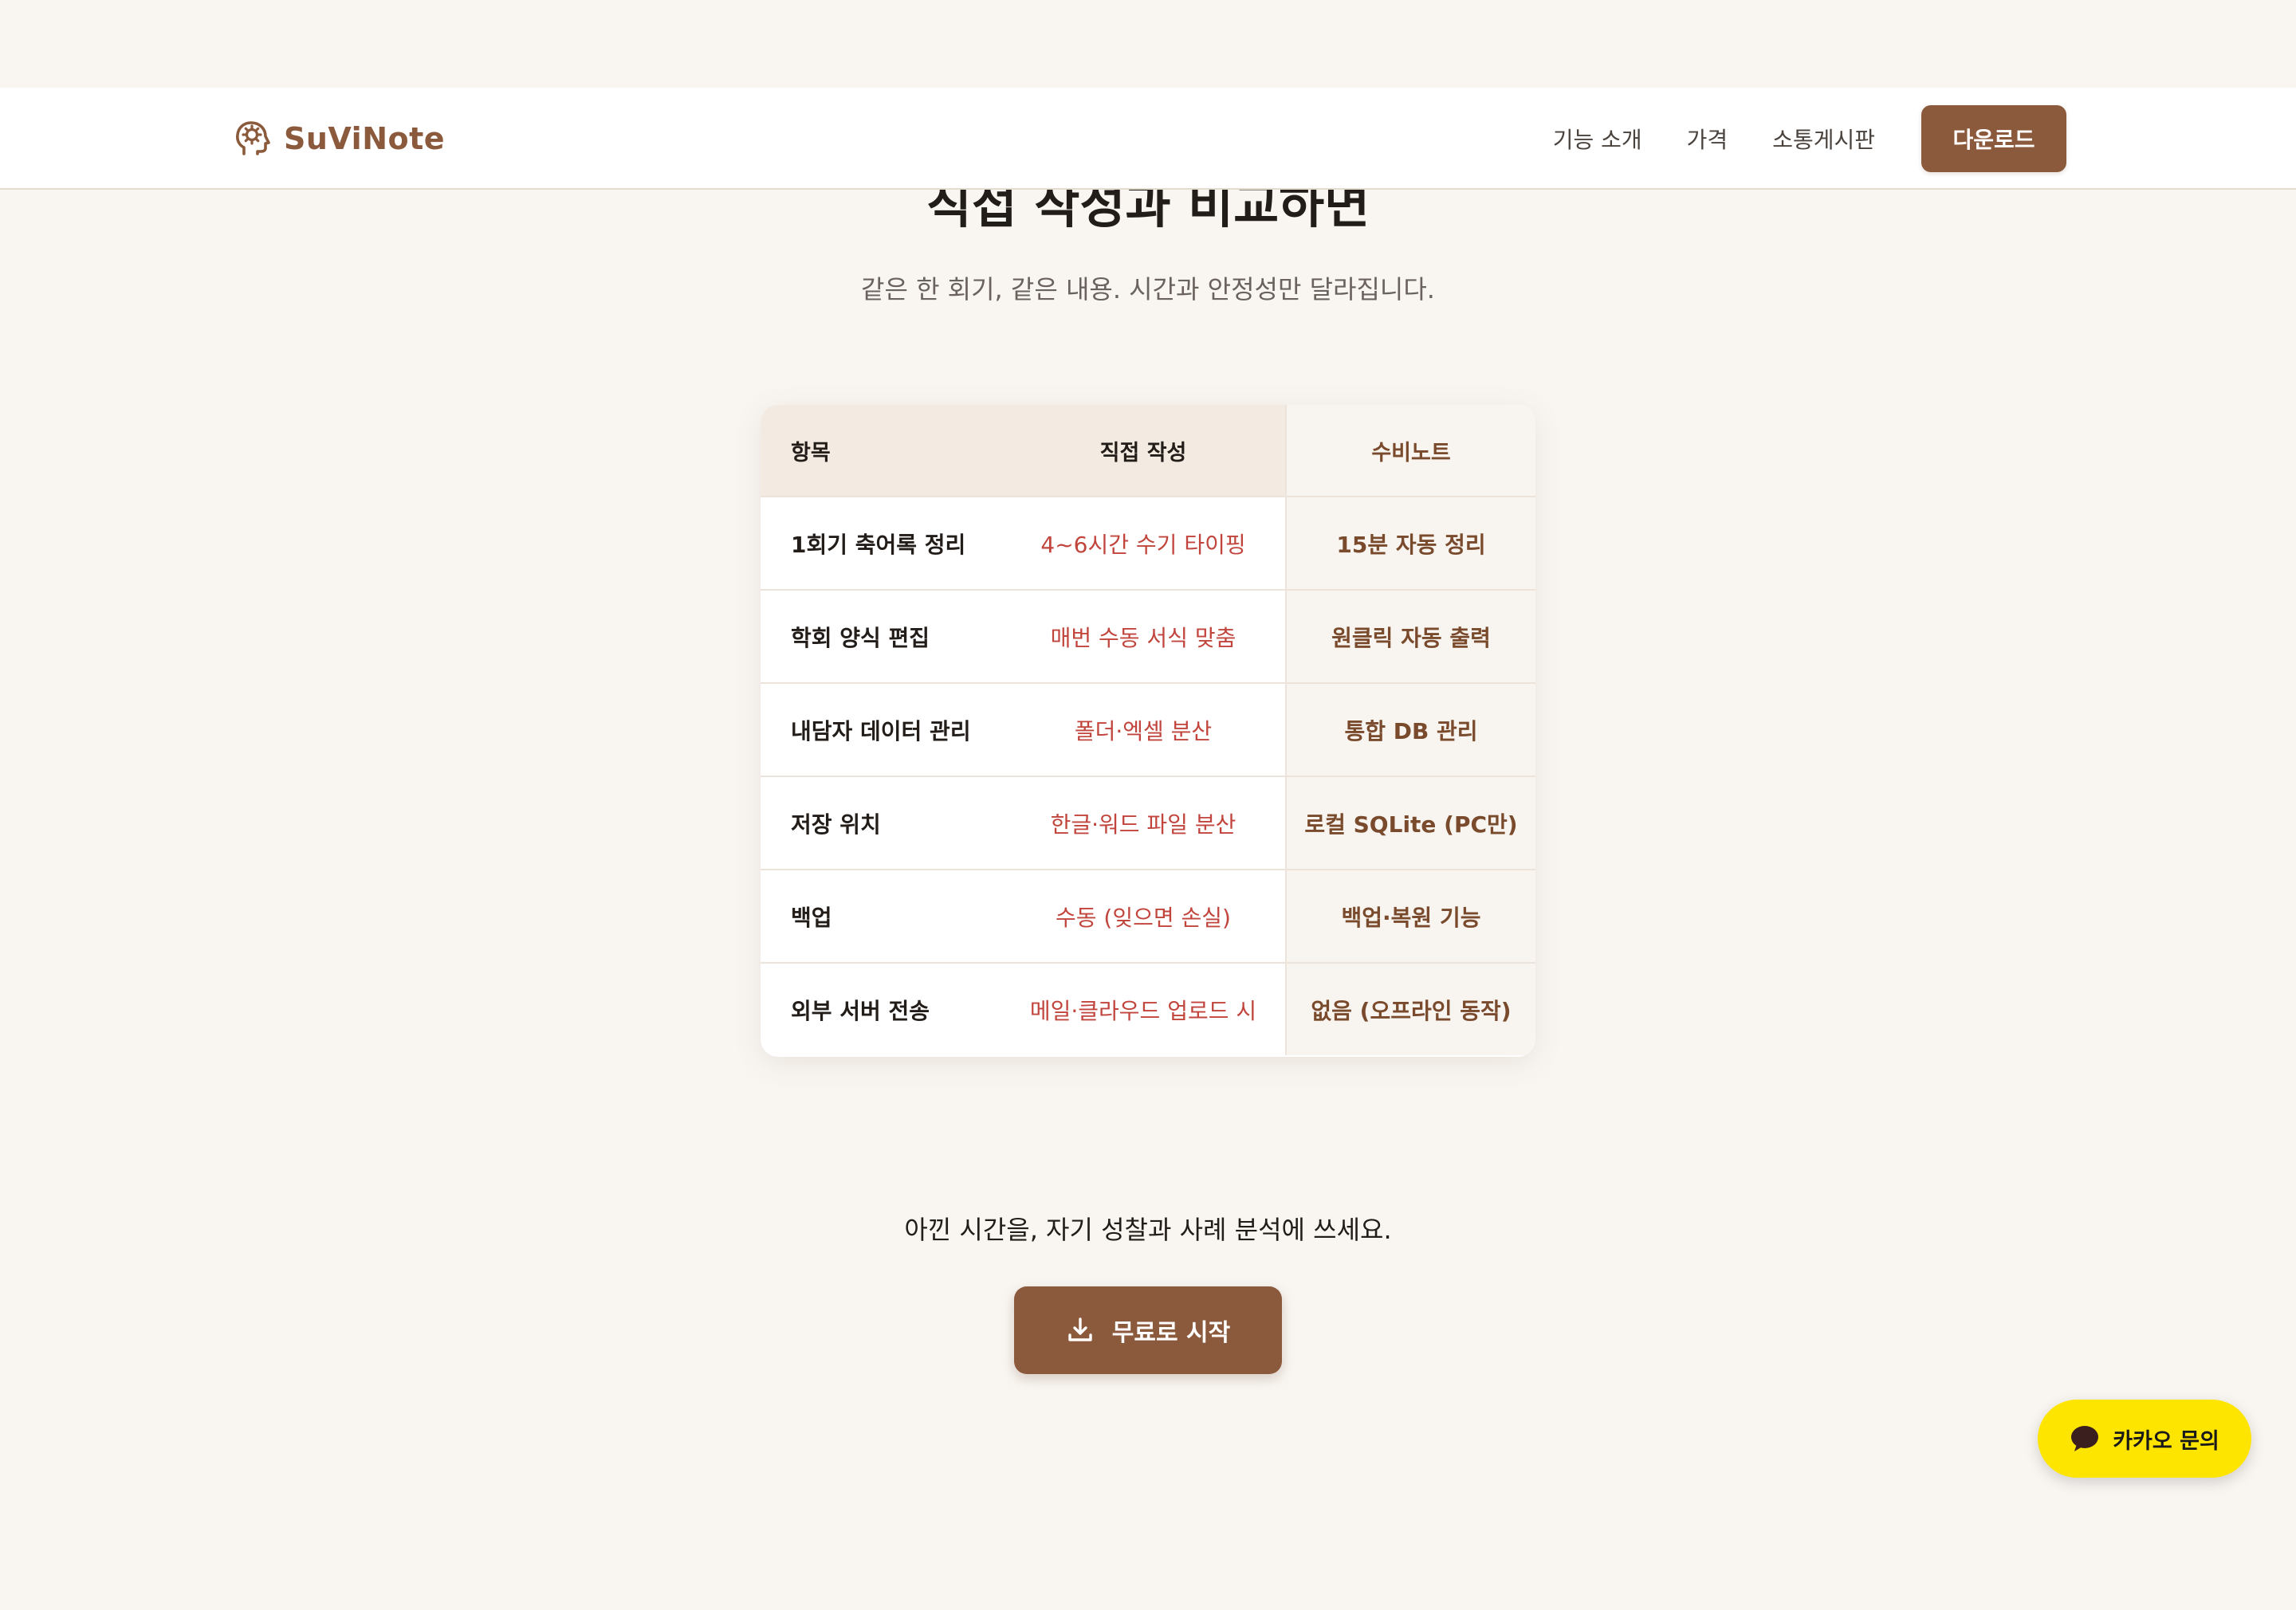 Image resolution: width=2296 pixels, height=1610 pixels. Describe the element at coordinates (365, 138) in the screenshot. I see `brand-name: SuViNote` at that location.